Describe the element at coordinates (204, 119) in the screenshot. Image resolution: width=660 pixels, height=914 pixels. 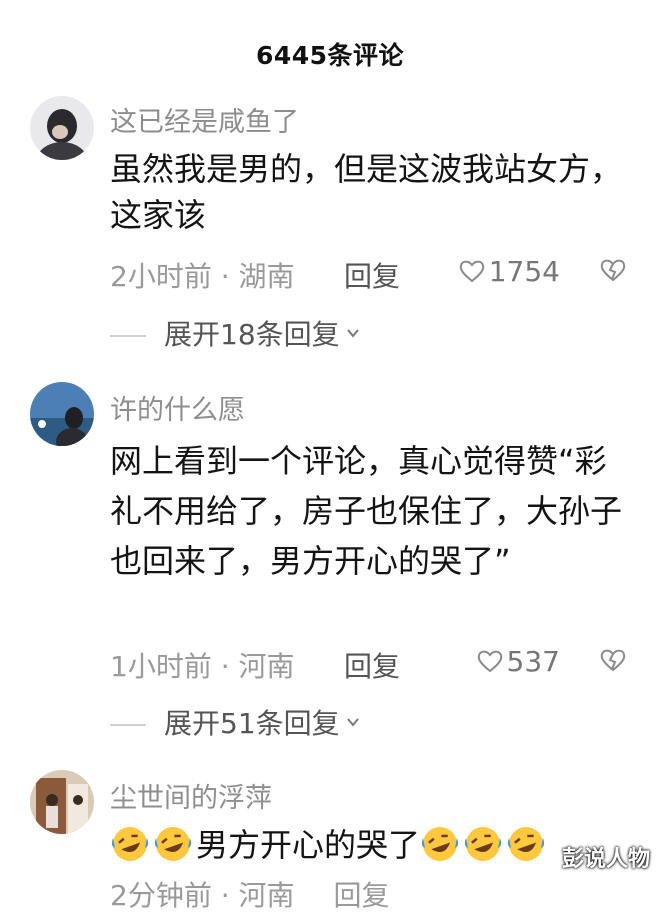
I see `comment-username: 这已经是咸鱼了` at that location.